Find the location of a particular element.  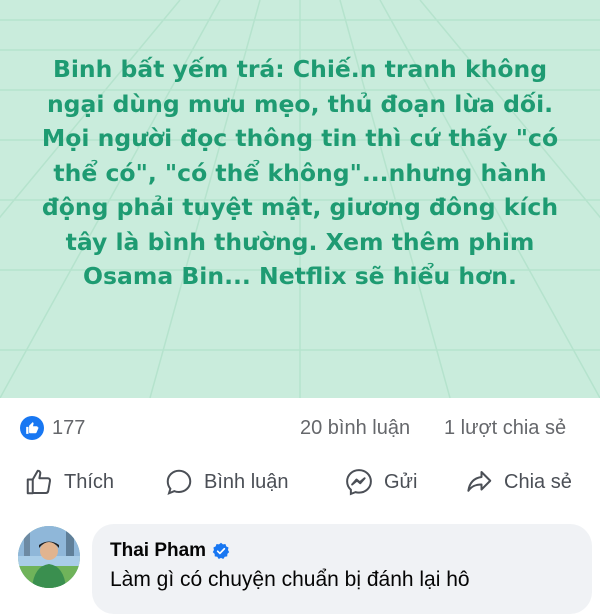

like-button: Thích is located at coordinates (69, 482).